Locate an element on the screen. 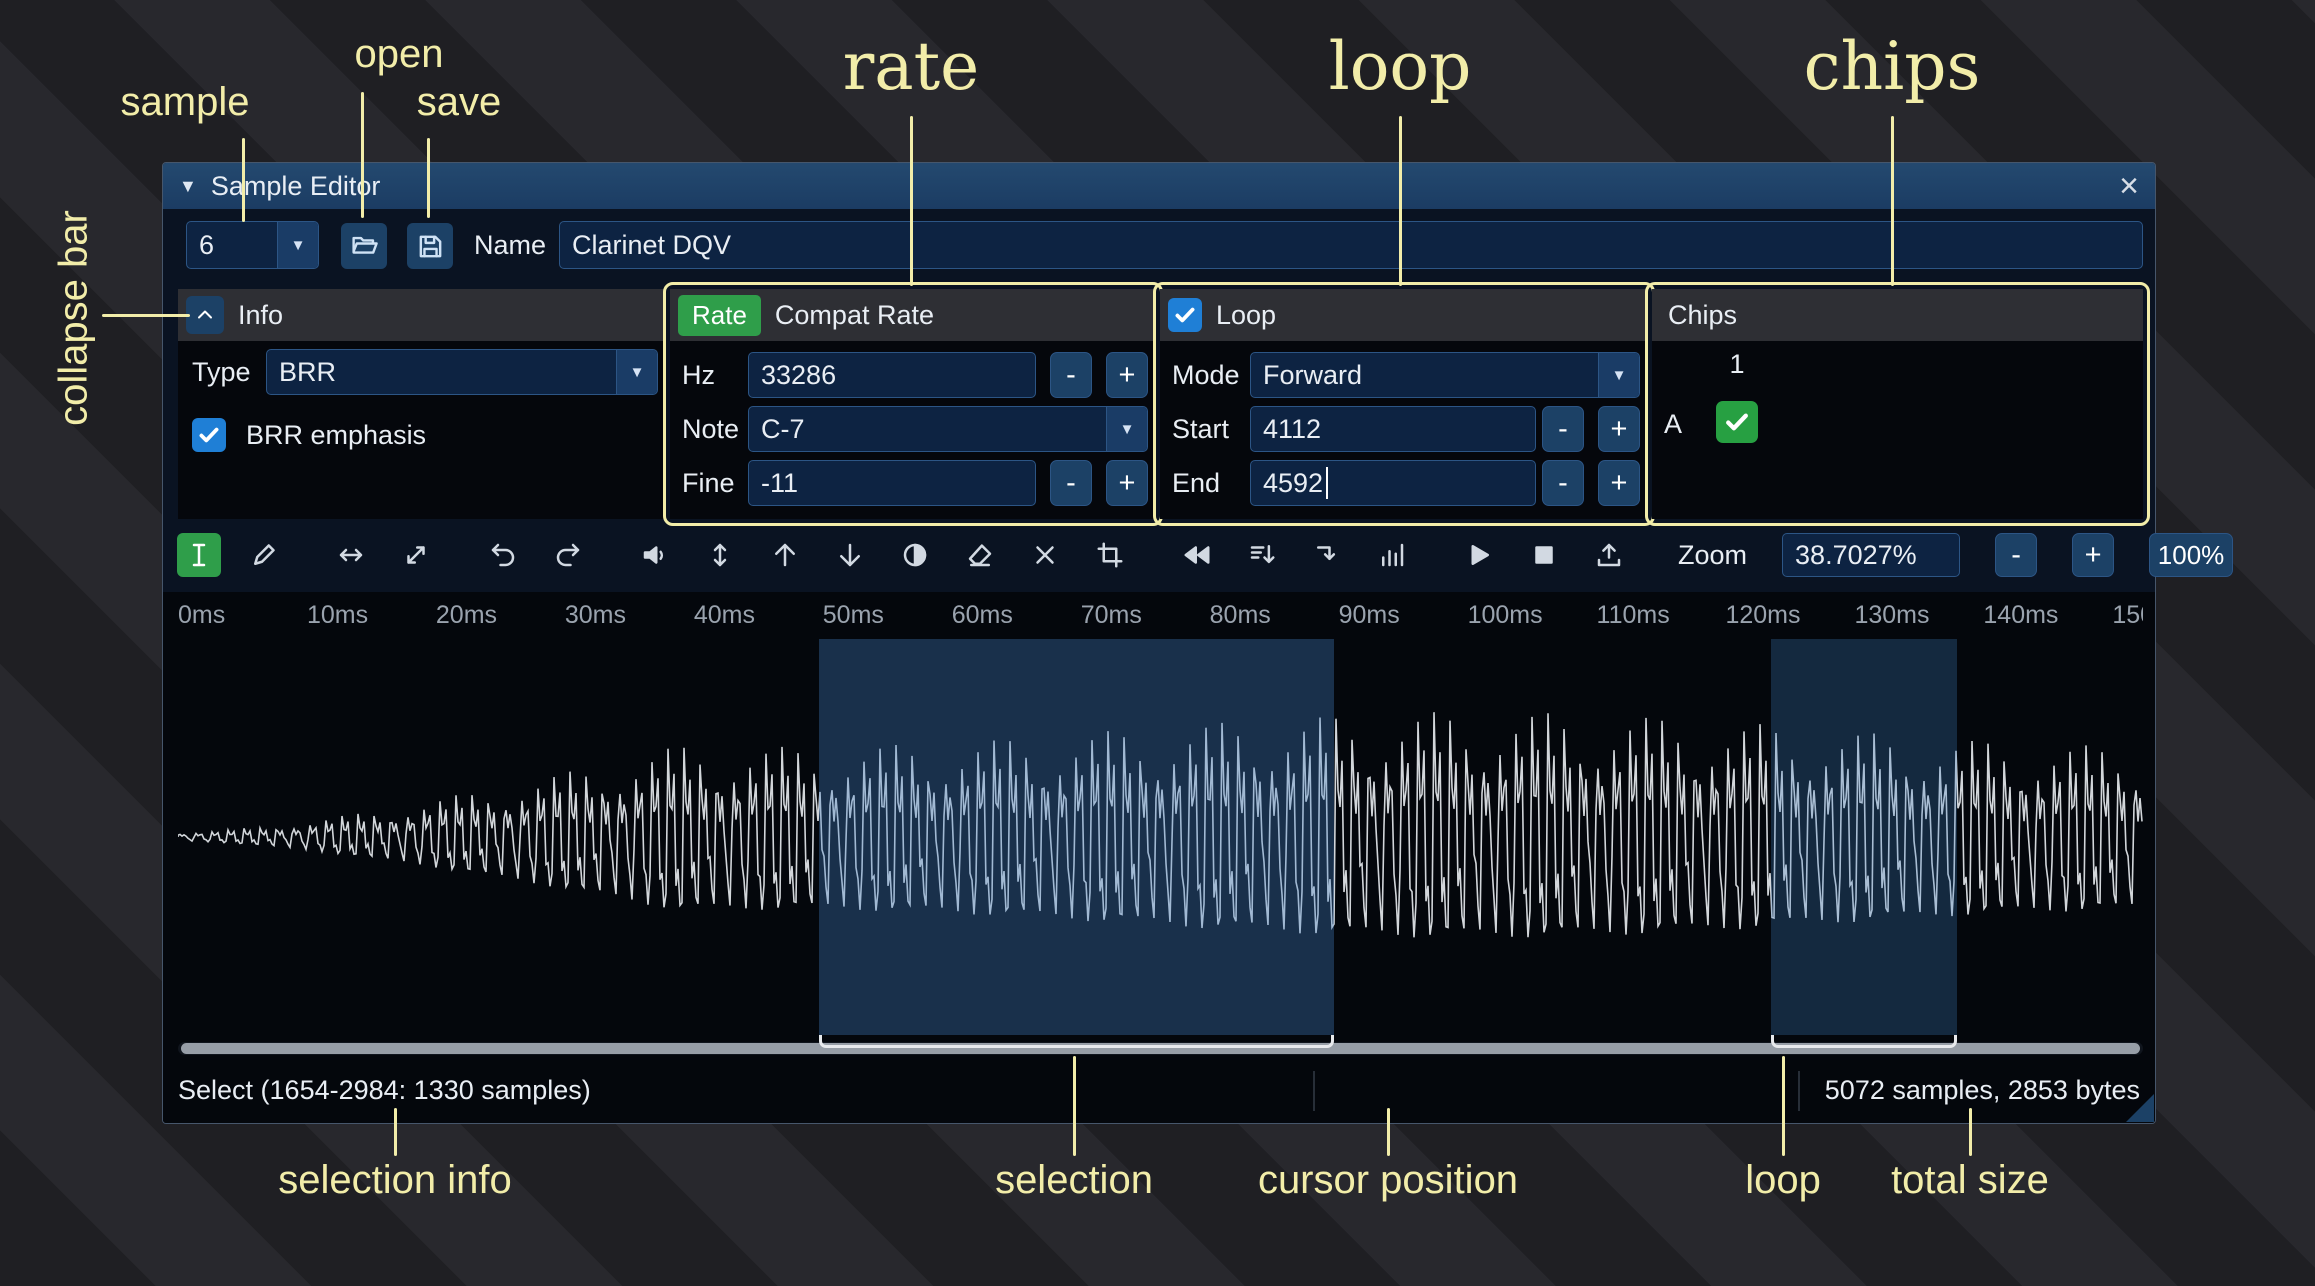 This screenshot has width=2315, height=1286. collapse-bar-button is located at coordinates (205, 315).